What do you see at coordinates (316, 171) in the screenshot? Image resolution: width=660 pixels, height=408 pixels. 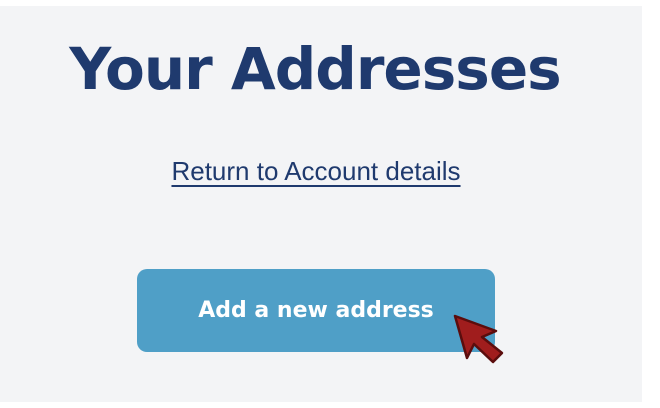 I see `return-to-account-link: Return to Account details` at bounding box center [316, 171].